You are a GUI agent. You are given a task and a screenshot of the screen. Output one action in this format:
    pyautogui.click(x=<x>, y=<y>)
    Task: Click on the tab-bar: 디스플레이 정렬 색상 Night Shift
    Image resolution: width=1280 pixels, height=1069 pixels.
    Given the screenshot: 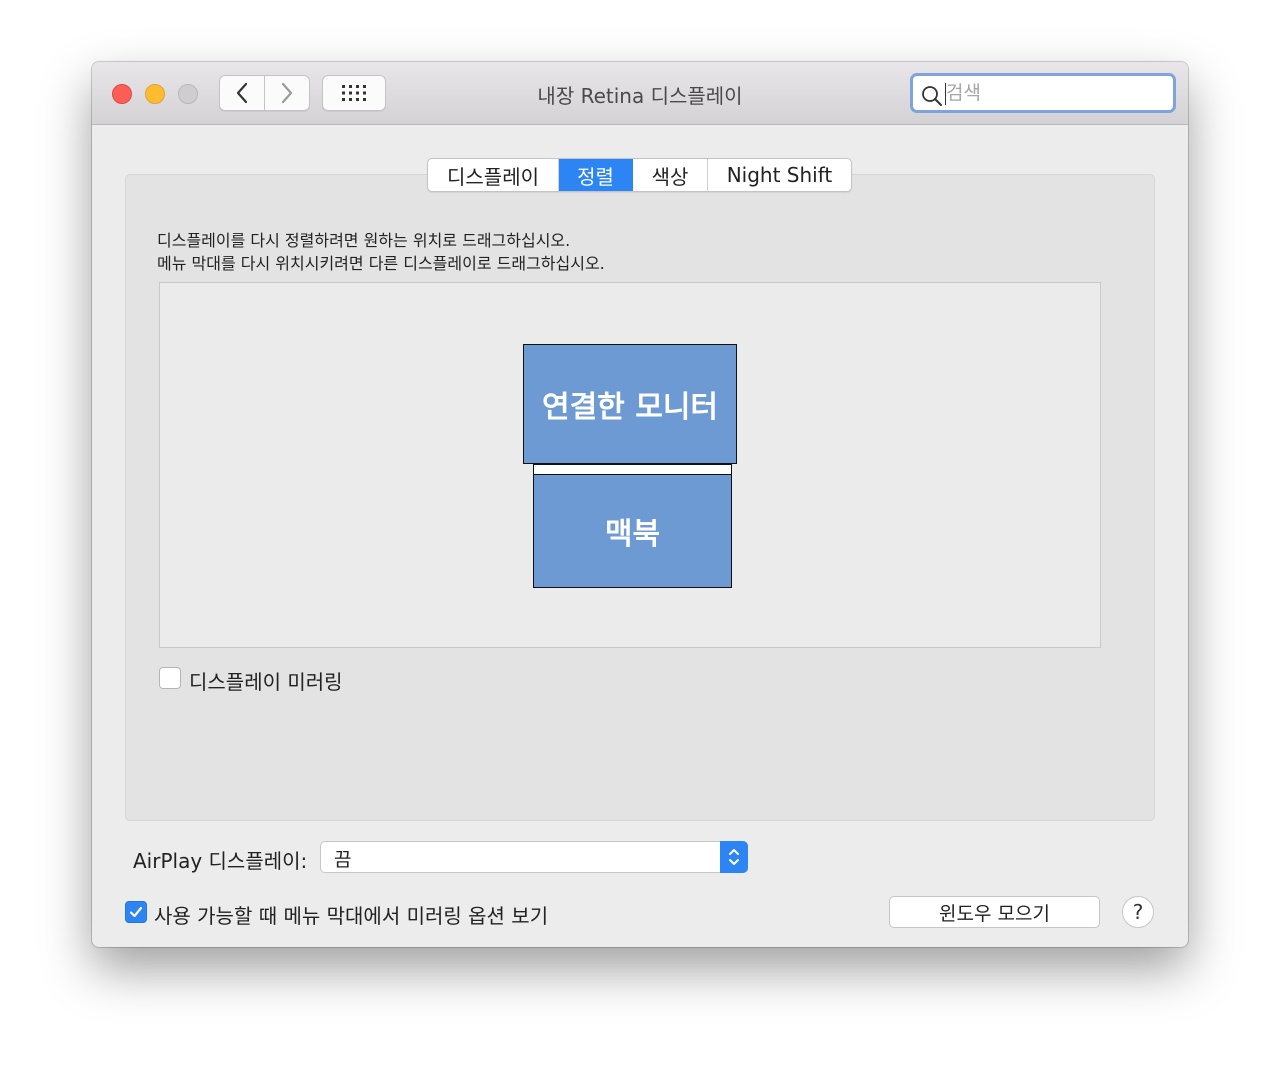 What is the action you would take?
    pyautogui.click(x=639, y=175)
    